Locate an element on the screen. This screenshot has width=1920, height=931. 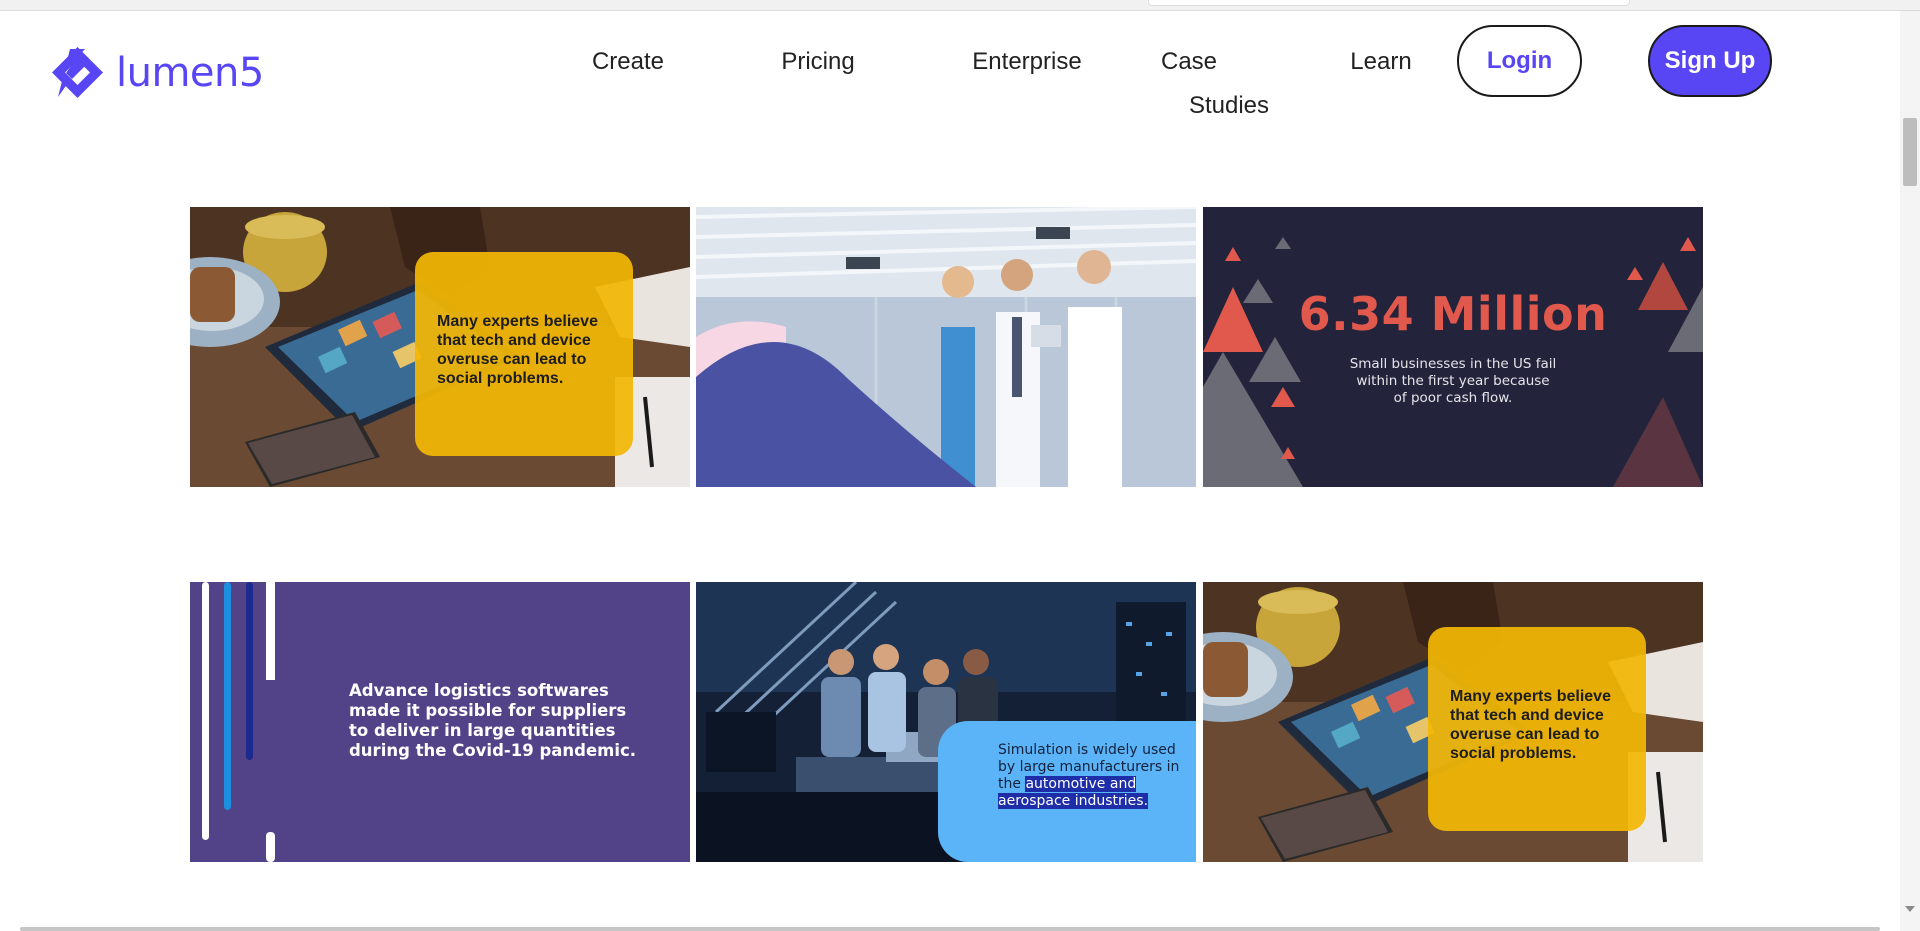
stat-headline: 6.34 Million is located at coordinates (1453, 314).